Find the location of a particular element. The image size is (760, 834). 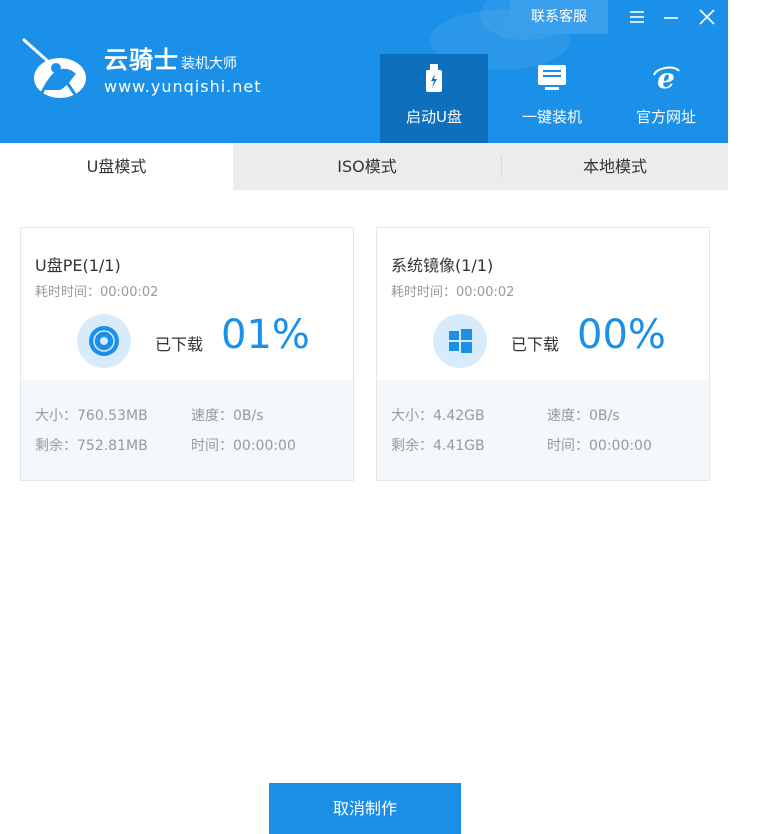

mode-tab-bar: U盘模式 ISO模式 本地模式 is located at coordinates (364, 166).